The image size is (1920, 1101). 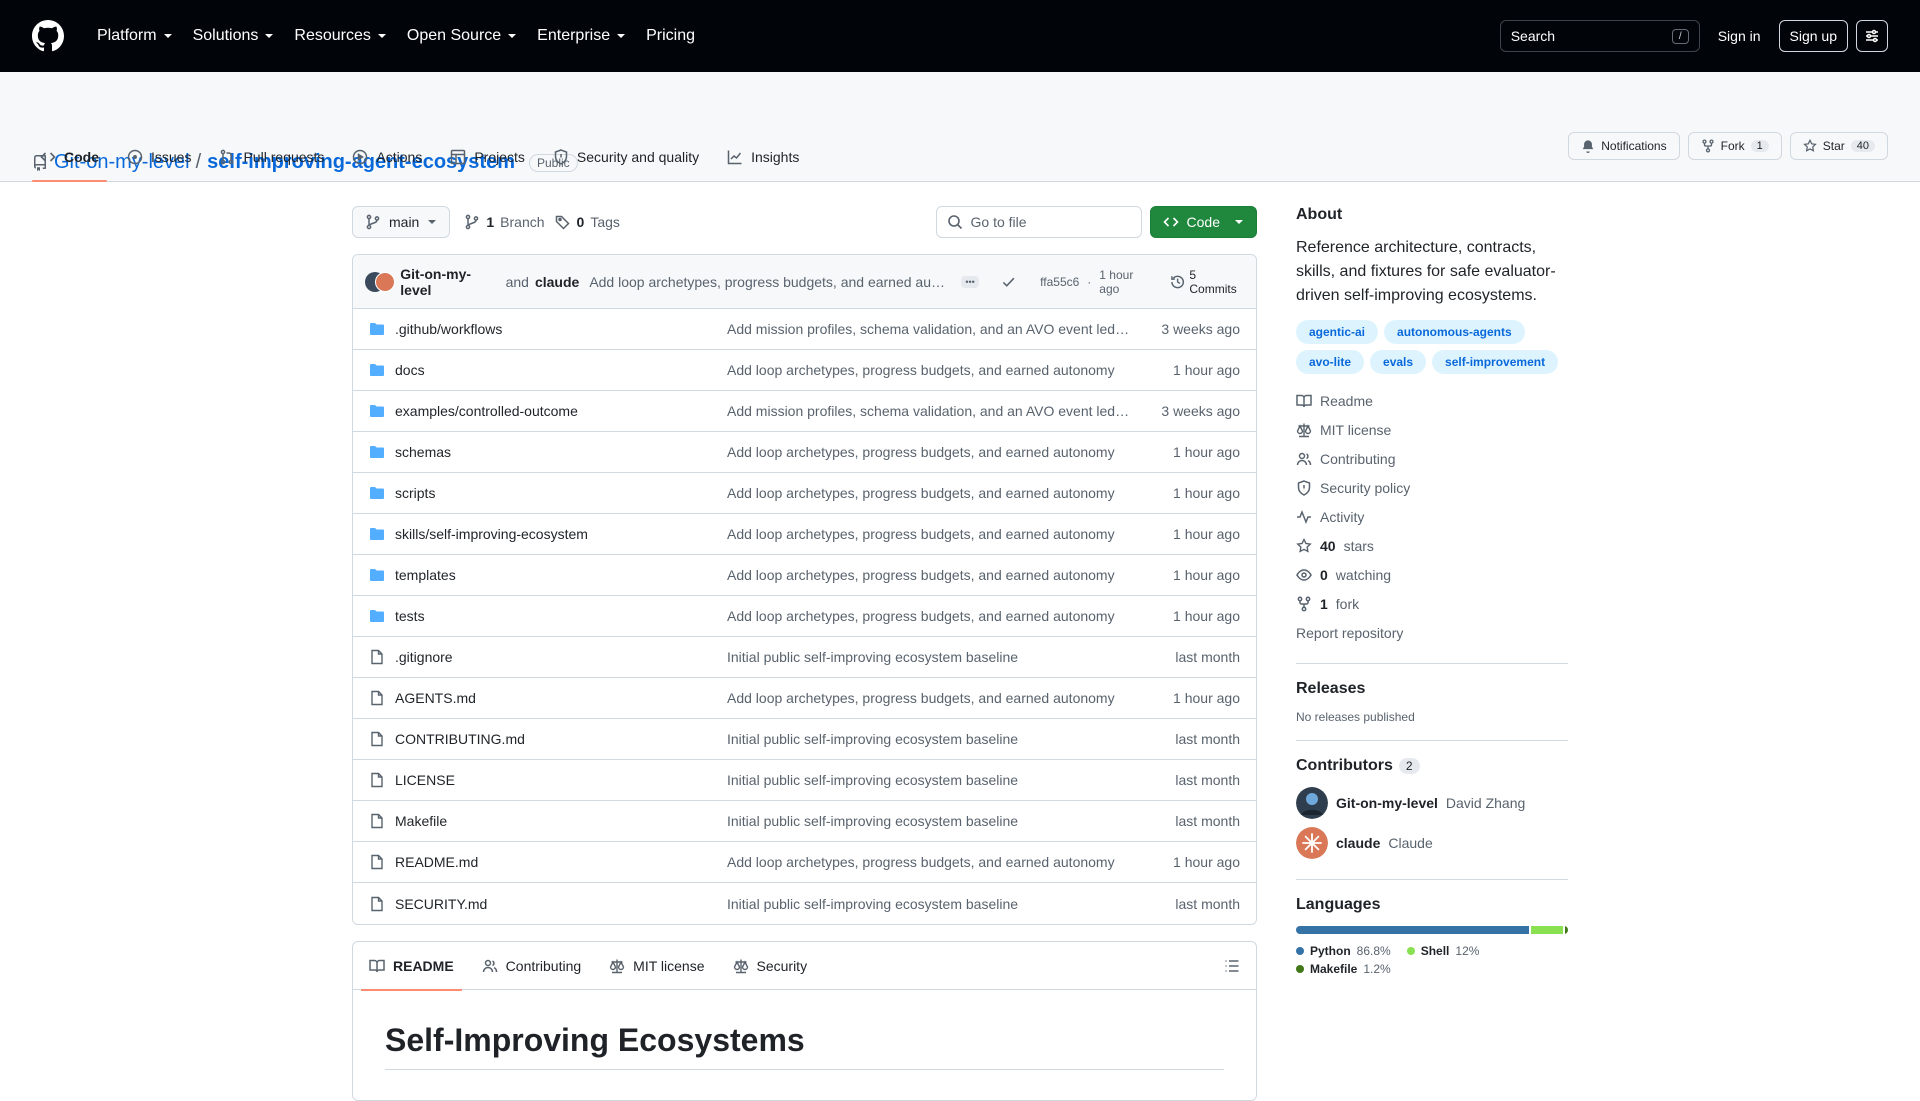 I want to click on file-name-link: examples/controlled-outcome, so click(x=486, y=411).